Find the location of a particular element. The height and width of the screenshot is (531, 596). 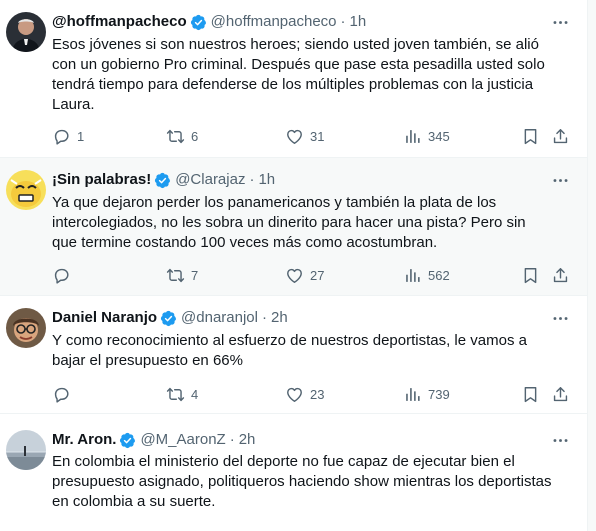

display-name: Mr. Aron. is located at coordinates (84, 440).